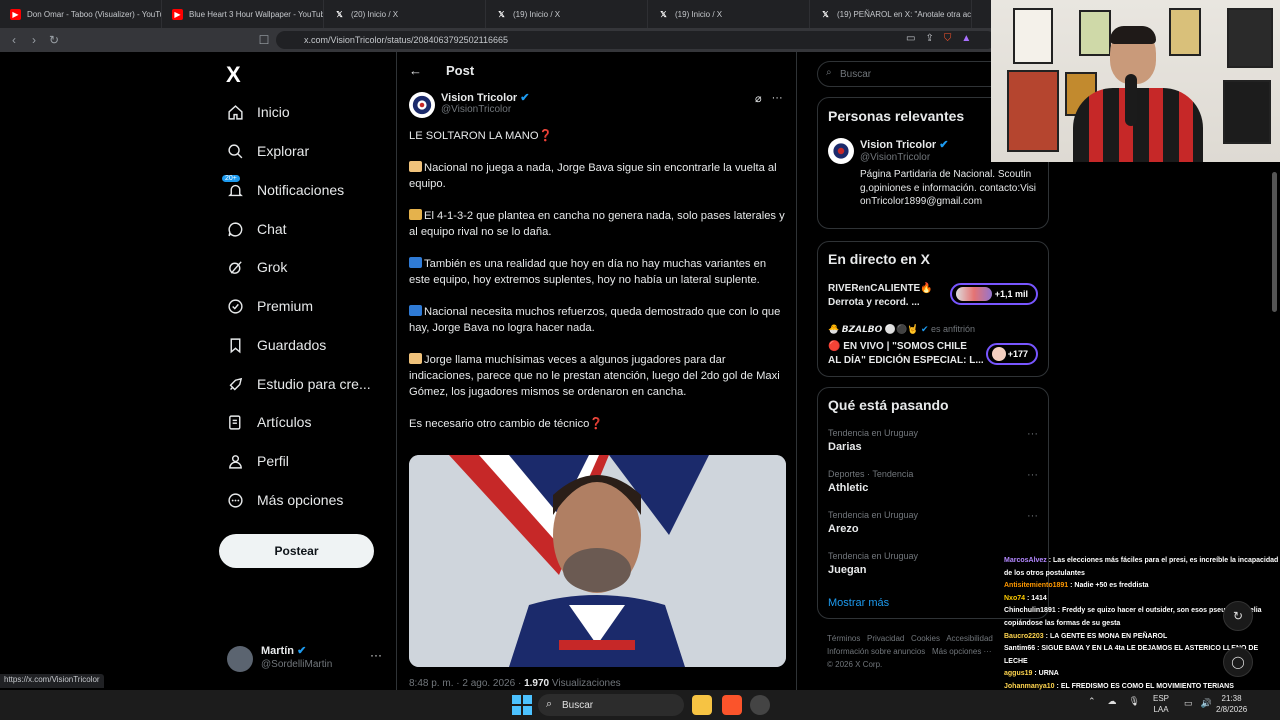 This screenshot has height=720, width=1280. Describe the element at coordinates (284, 651) in the screenshot. I see `account-name: Martín ✔` at that location.